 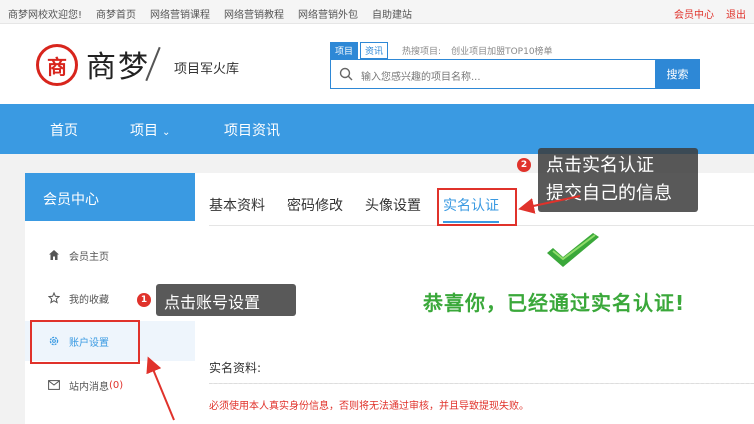 What do you see at coordinates (254, 13) in the screenshot?
I see `top-link-tutorials: 网络营销教程` at bounding box center [254, 13].